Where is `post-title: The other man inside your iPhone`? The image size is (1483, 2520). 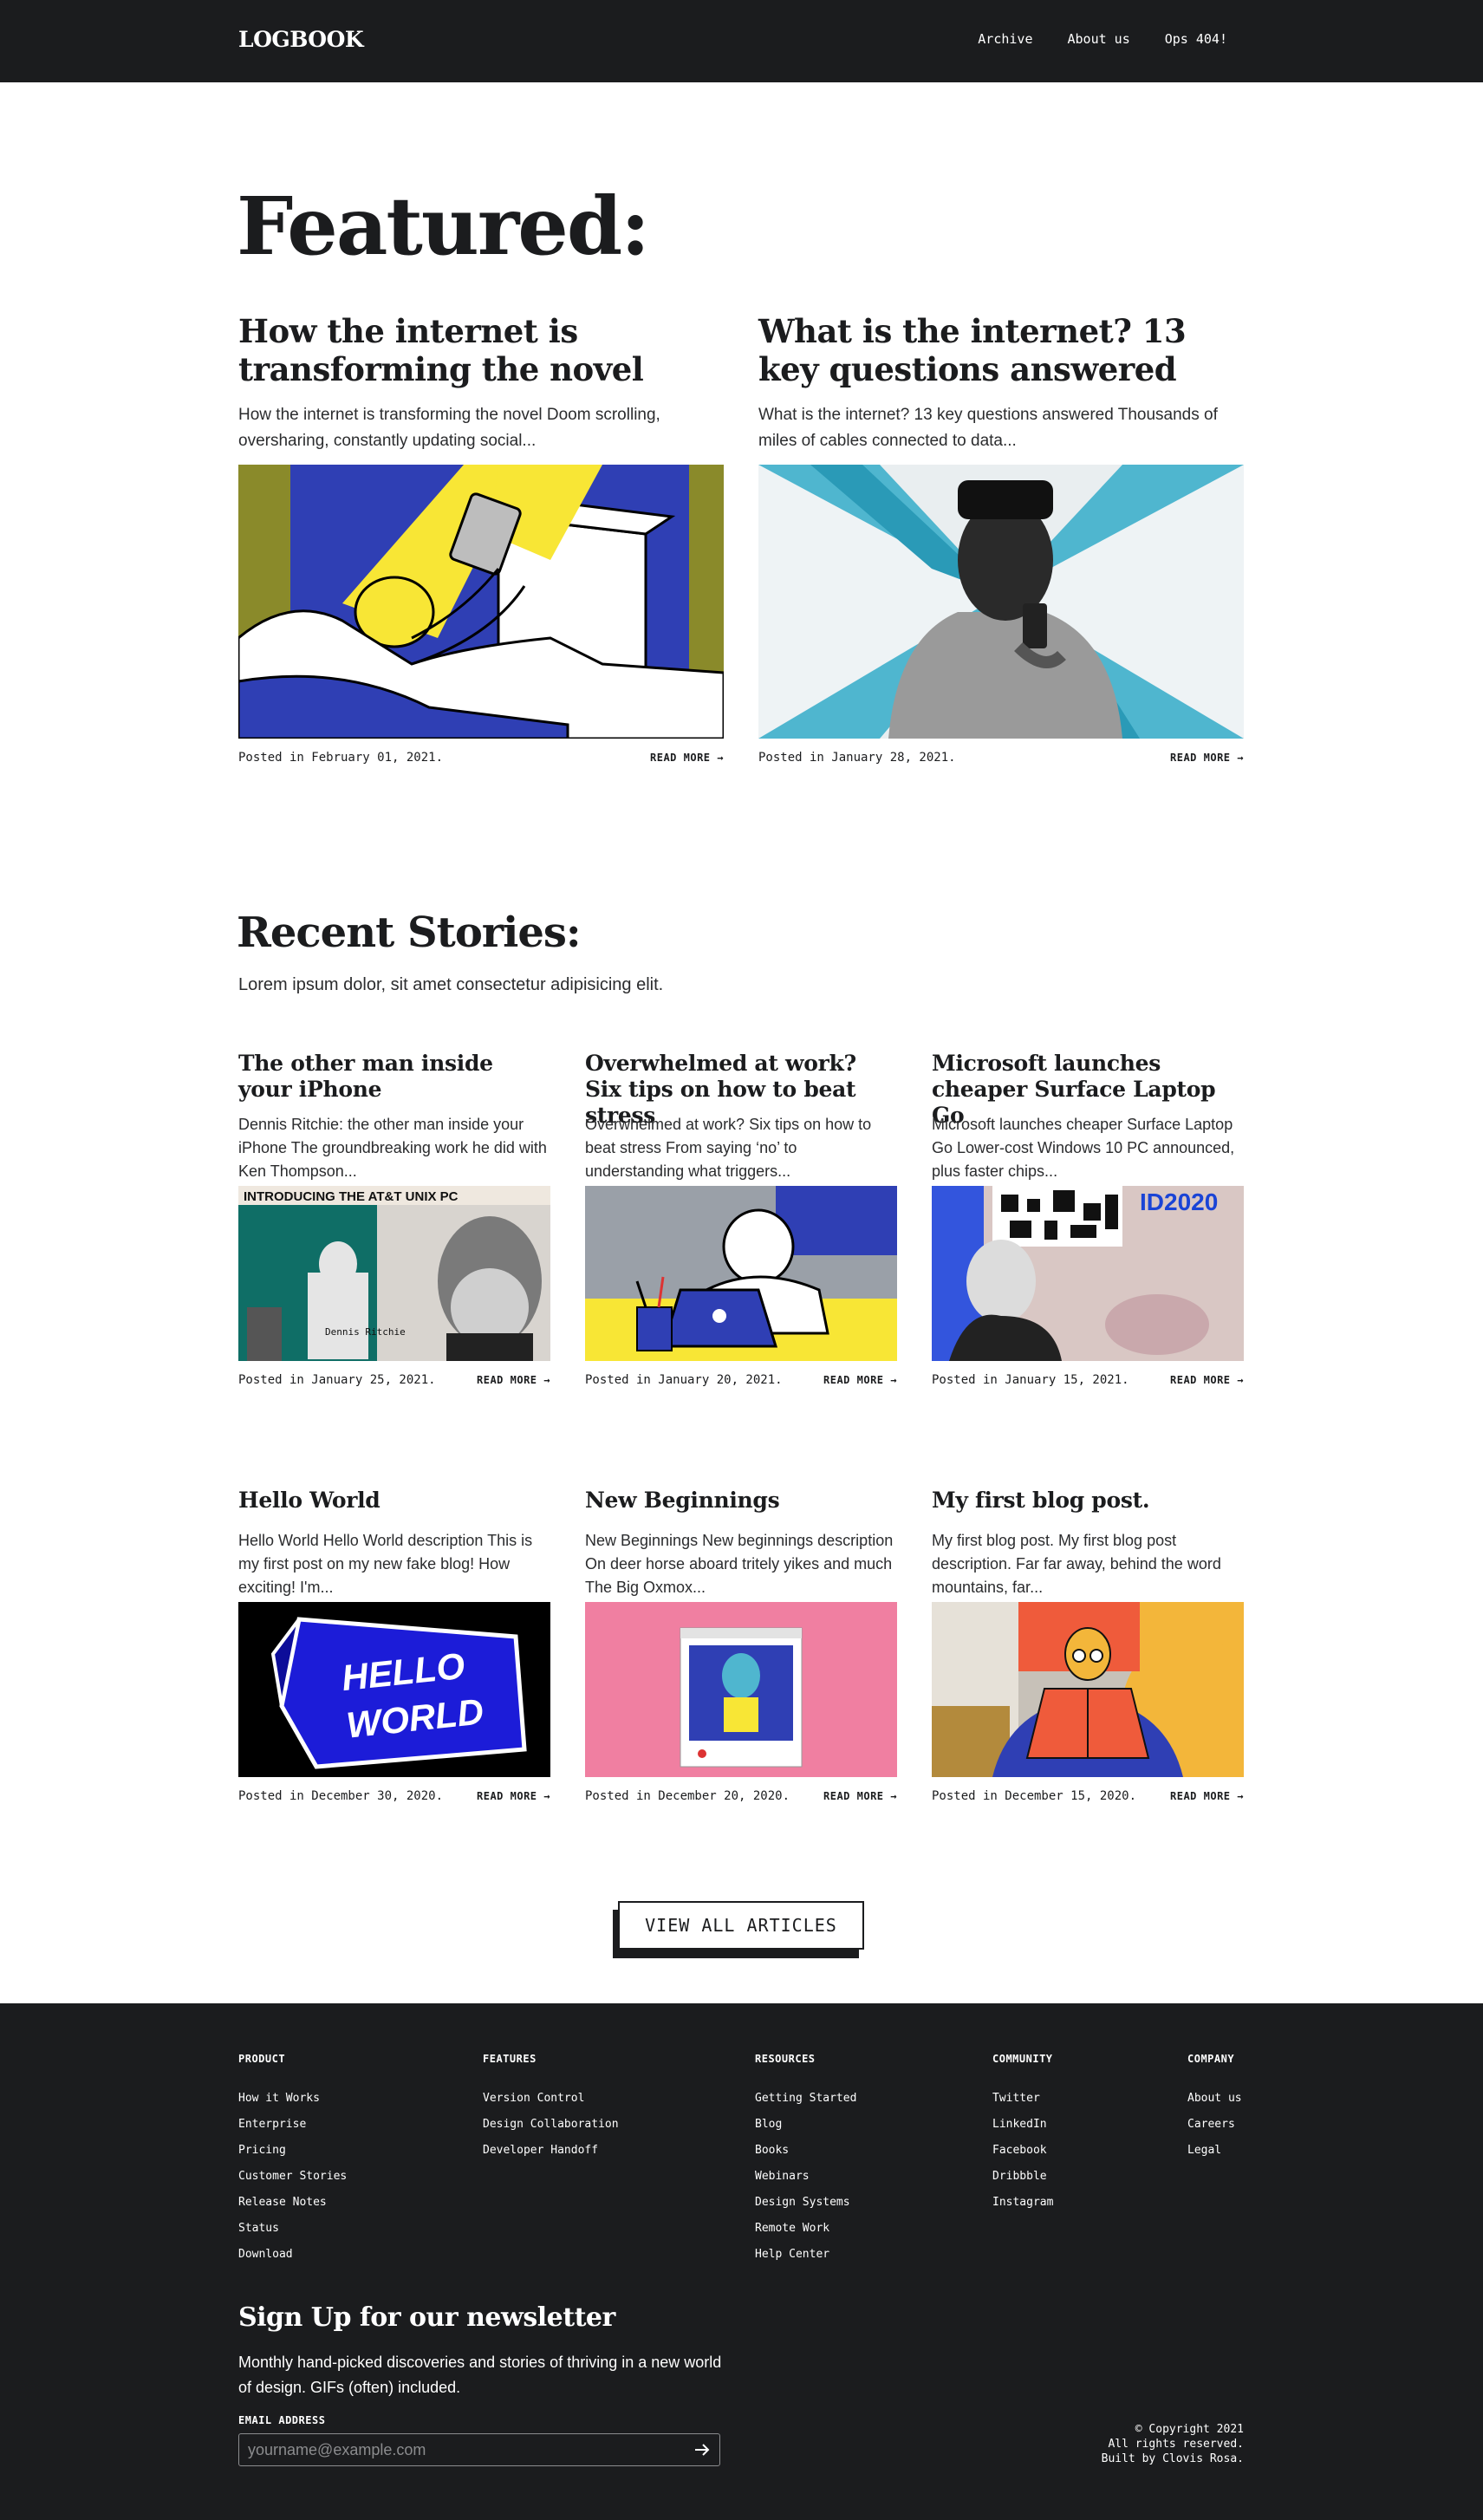 post-title: The other man inside your iPhone is located at coordinates (394, 1079).